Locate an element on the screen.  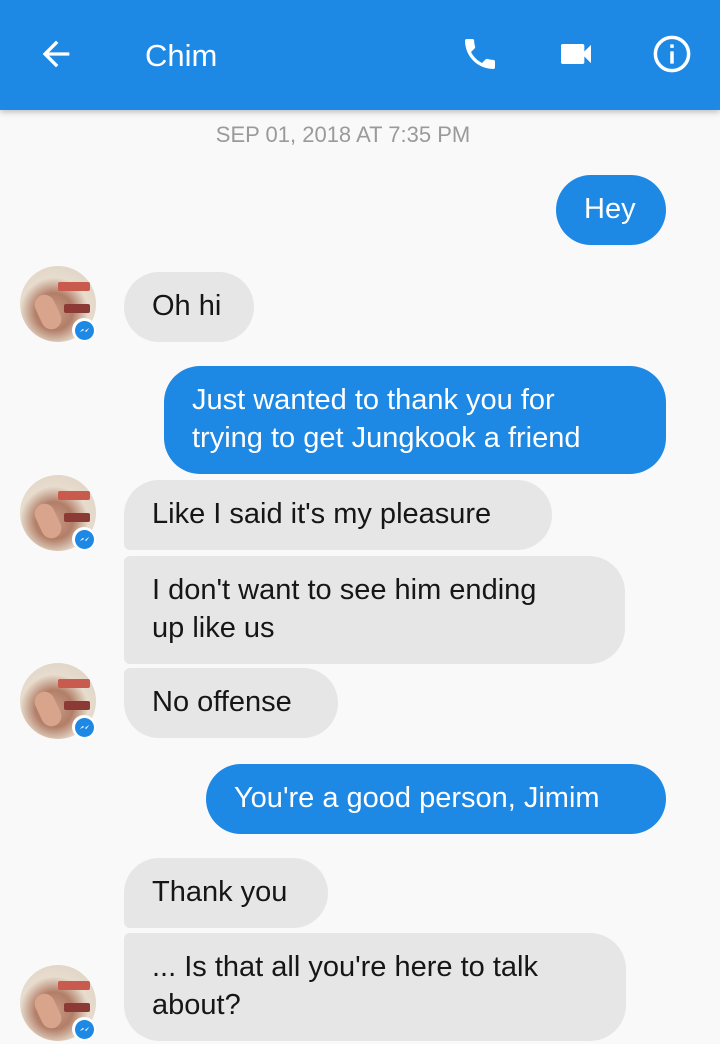
message-text-line: ... Is that all you're here to talk is located at coordinates (345, 967).